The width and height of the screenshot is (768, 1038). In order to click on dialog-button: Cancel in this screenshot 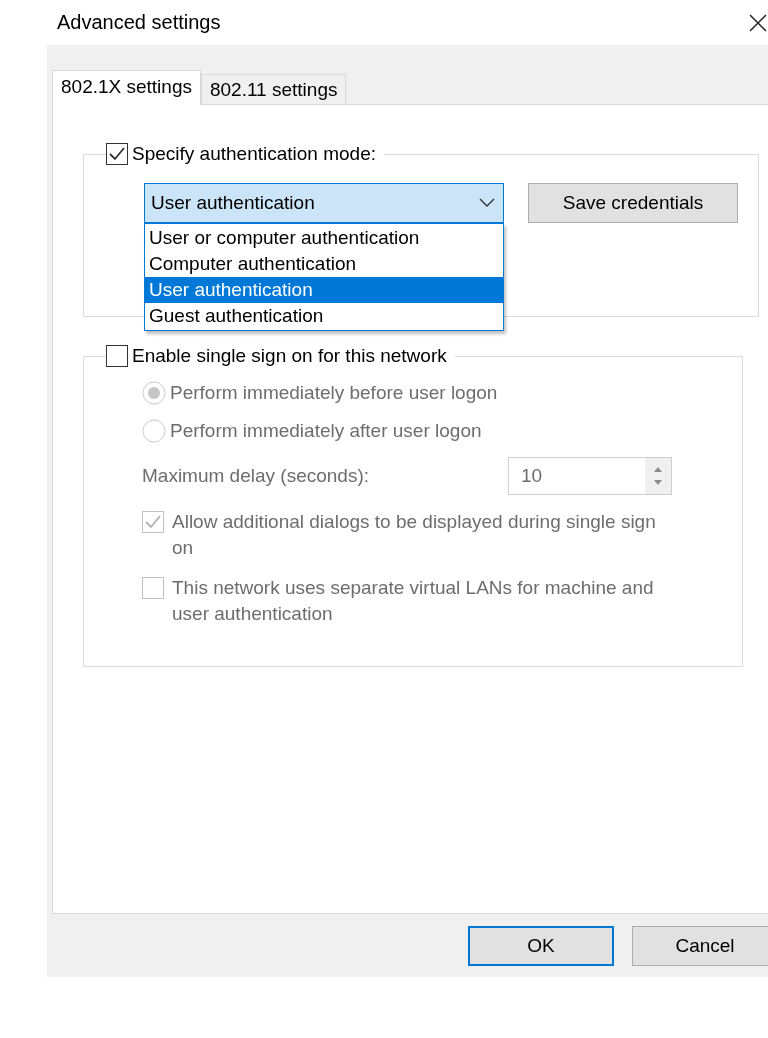, I will do `click(700, 946)`.